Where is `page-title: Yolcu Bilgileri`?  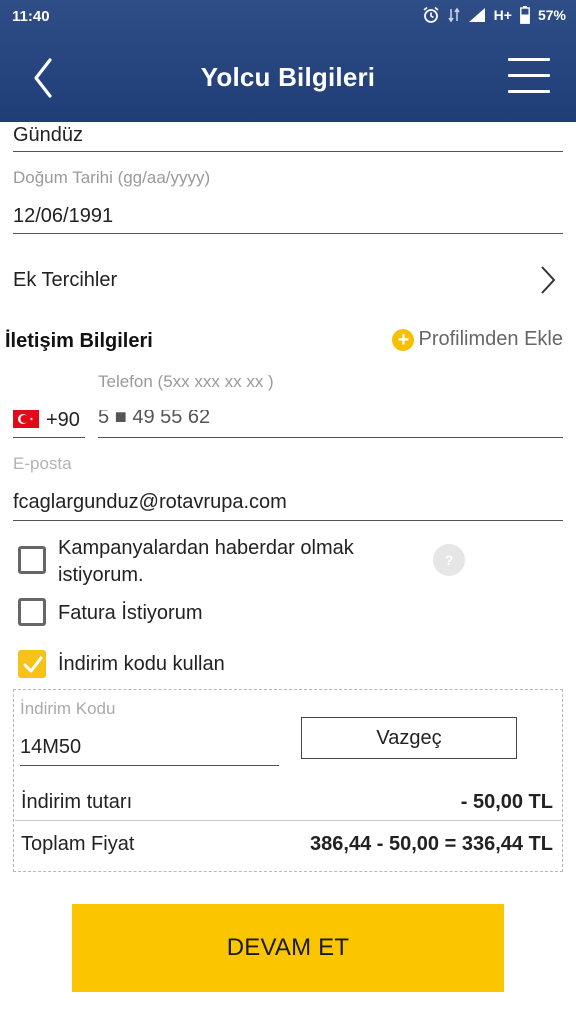 page-title: Yolcu Bilgileri is located at coordinates (288, 77).